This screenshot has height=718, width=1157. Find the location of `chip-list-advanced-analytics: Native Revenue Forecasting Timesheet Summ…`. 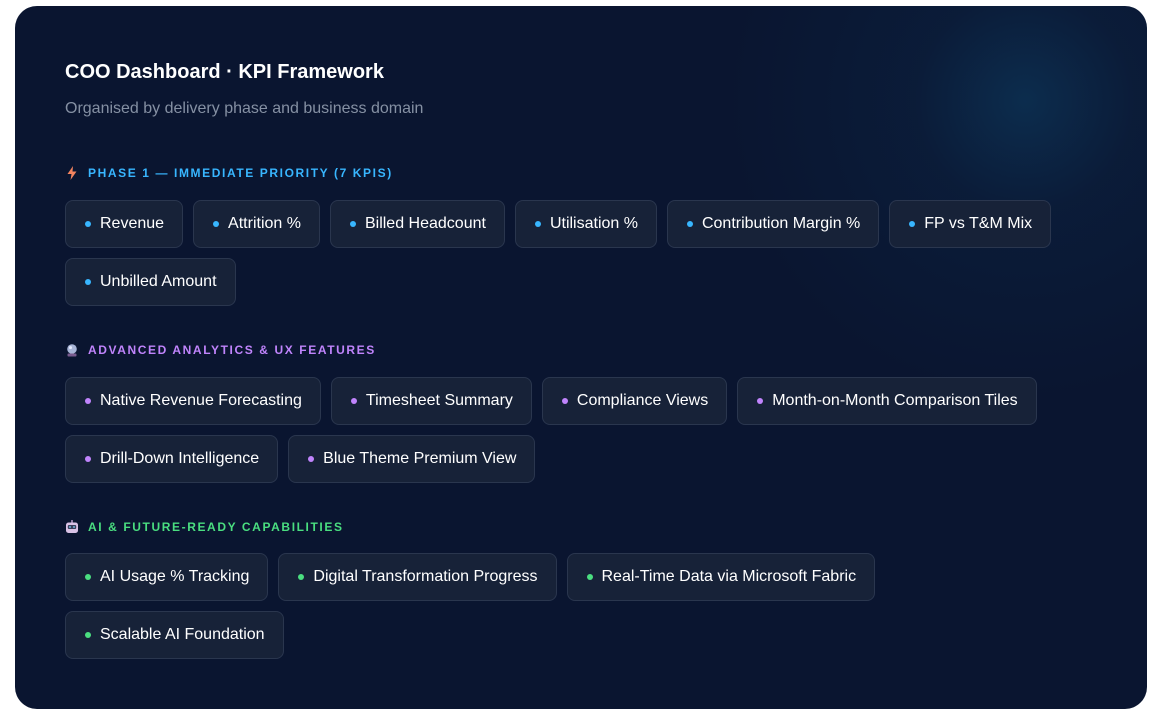

chip-list-advanced-analytics: Native Revenue Forecasting Timesheet Summ… is located at coordinates (570, 430).